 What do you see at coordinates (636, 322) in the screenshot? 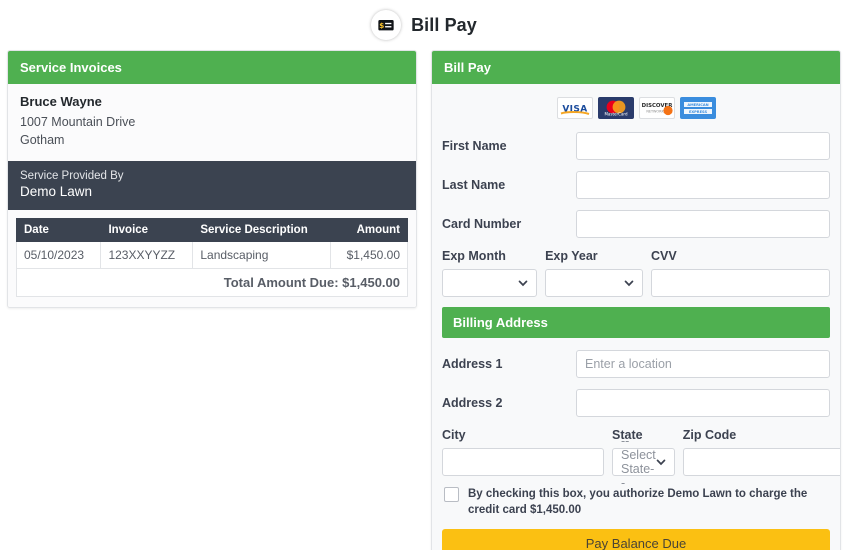
I see `billing-address-header: Billing Address` at bounding box center [636, 322].